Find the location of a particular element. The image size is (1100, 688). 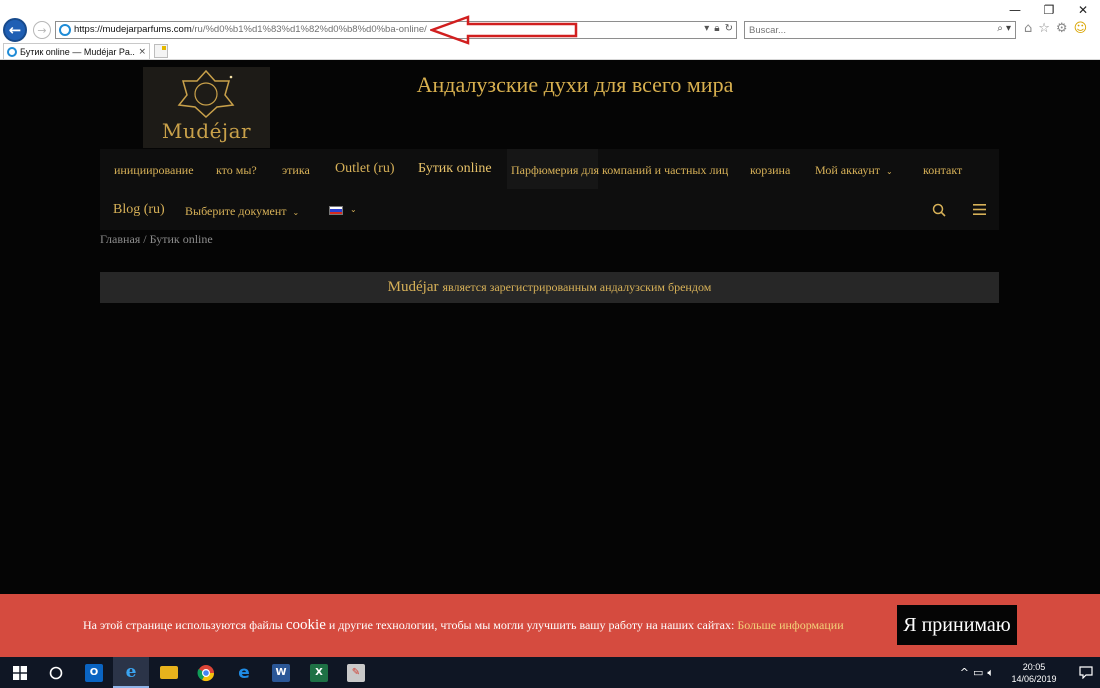

nav-item-blog: Blog (ru) is located at coordinates (139, 210).